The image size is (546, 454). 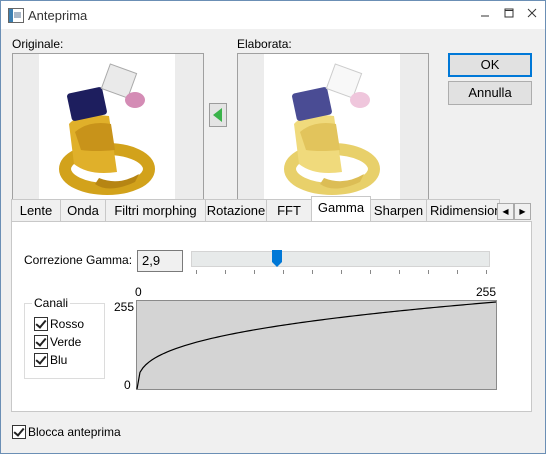 I want to click on curve-background, so click(x=316, y=345).